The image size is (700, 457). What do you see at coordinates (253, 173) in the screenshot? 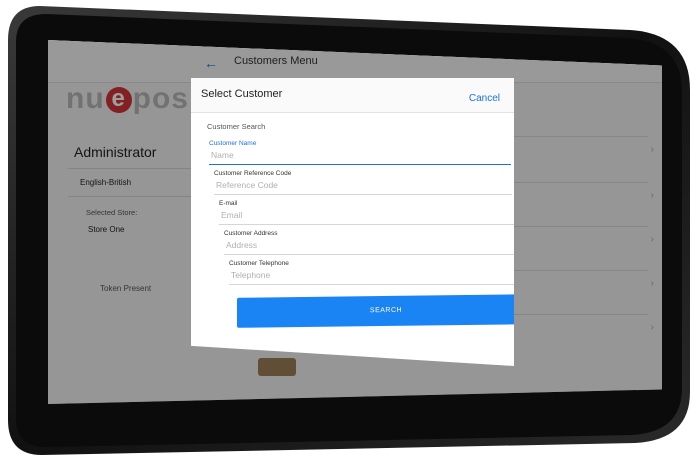
I see `field-label: Customer Reference Code` at bounding box center [253, 173].